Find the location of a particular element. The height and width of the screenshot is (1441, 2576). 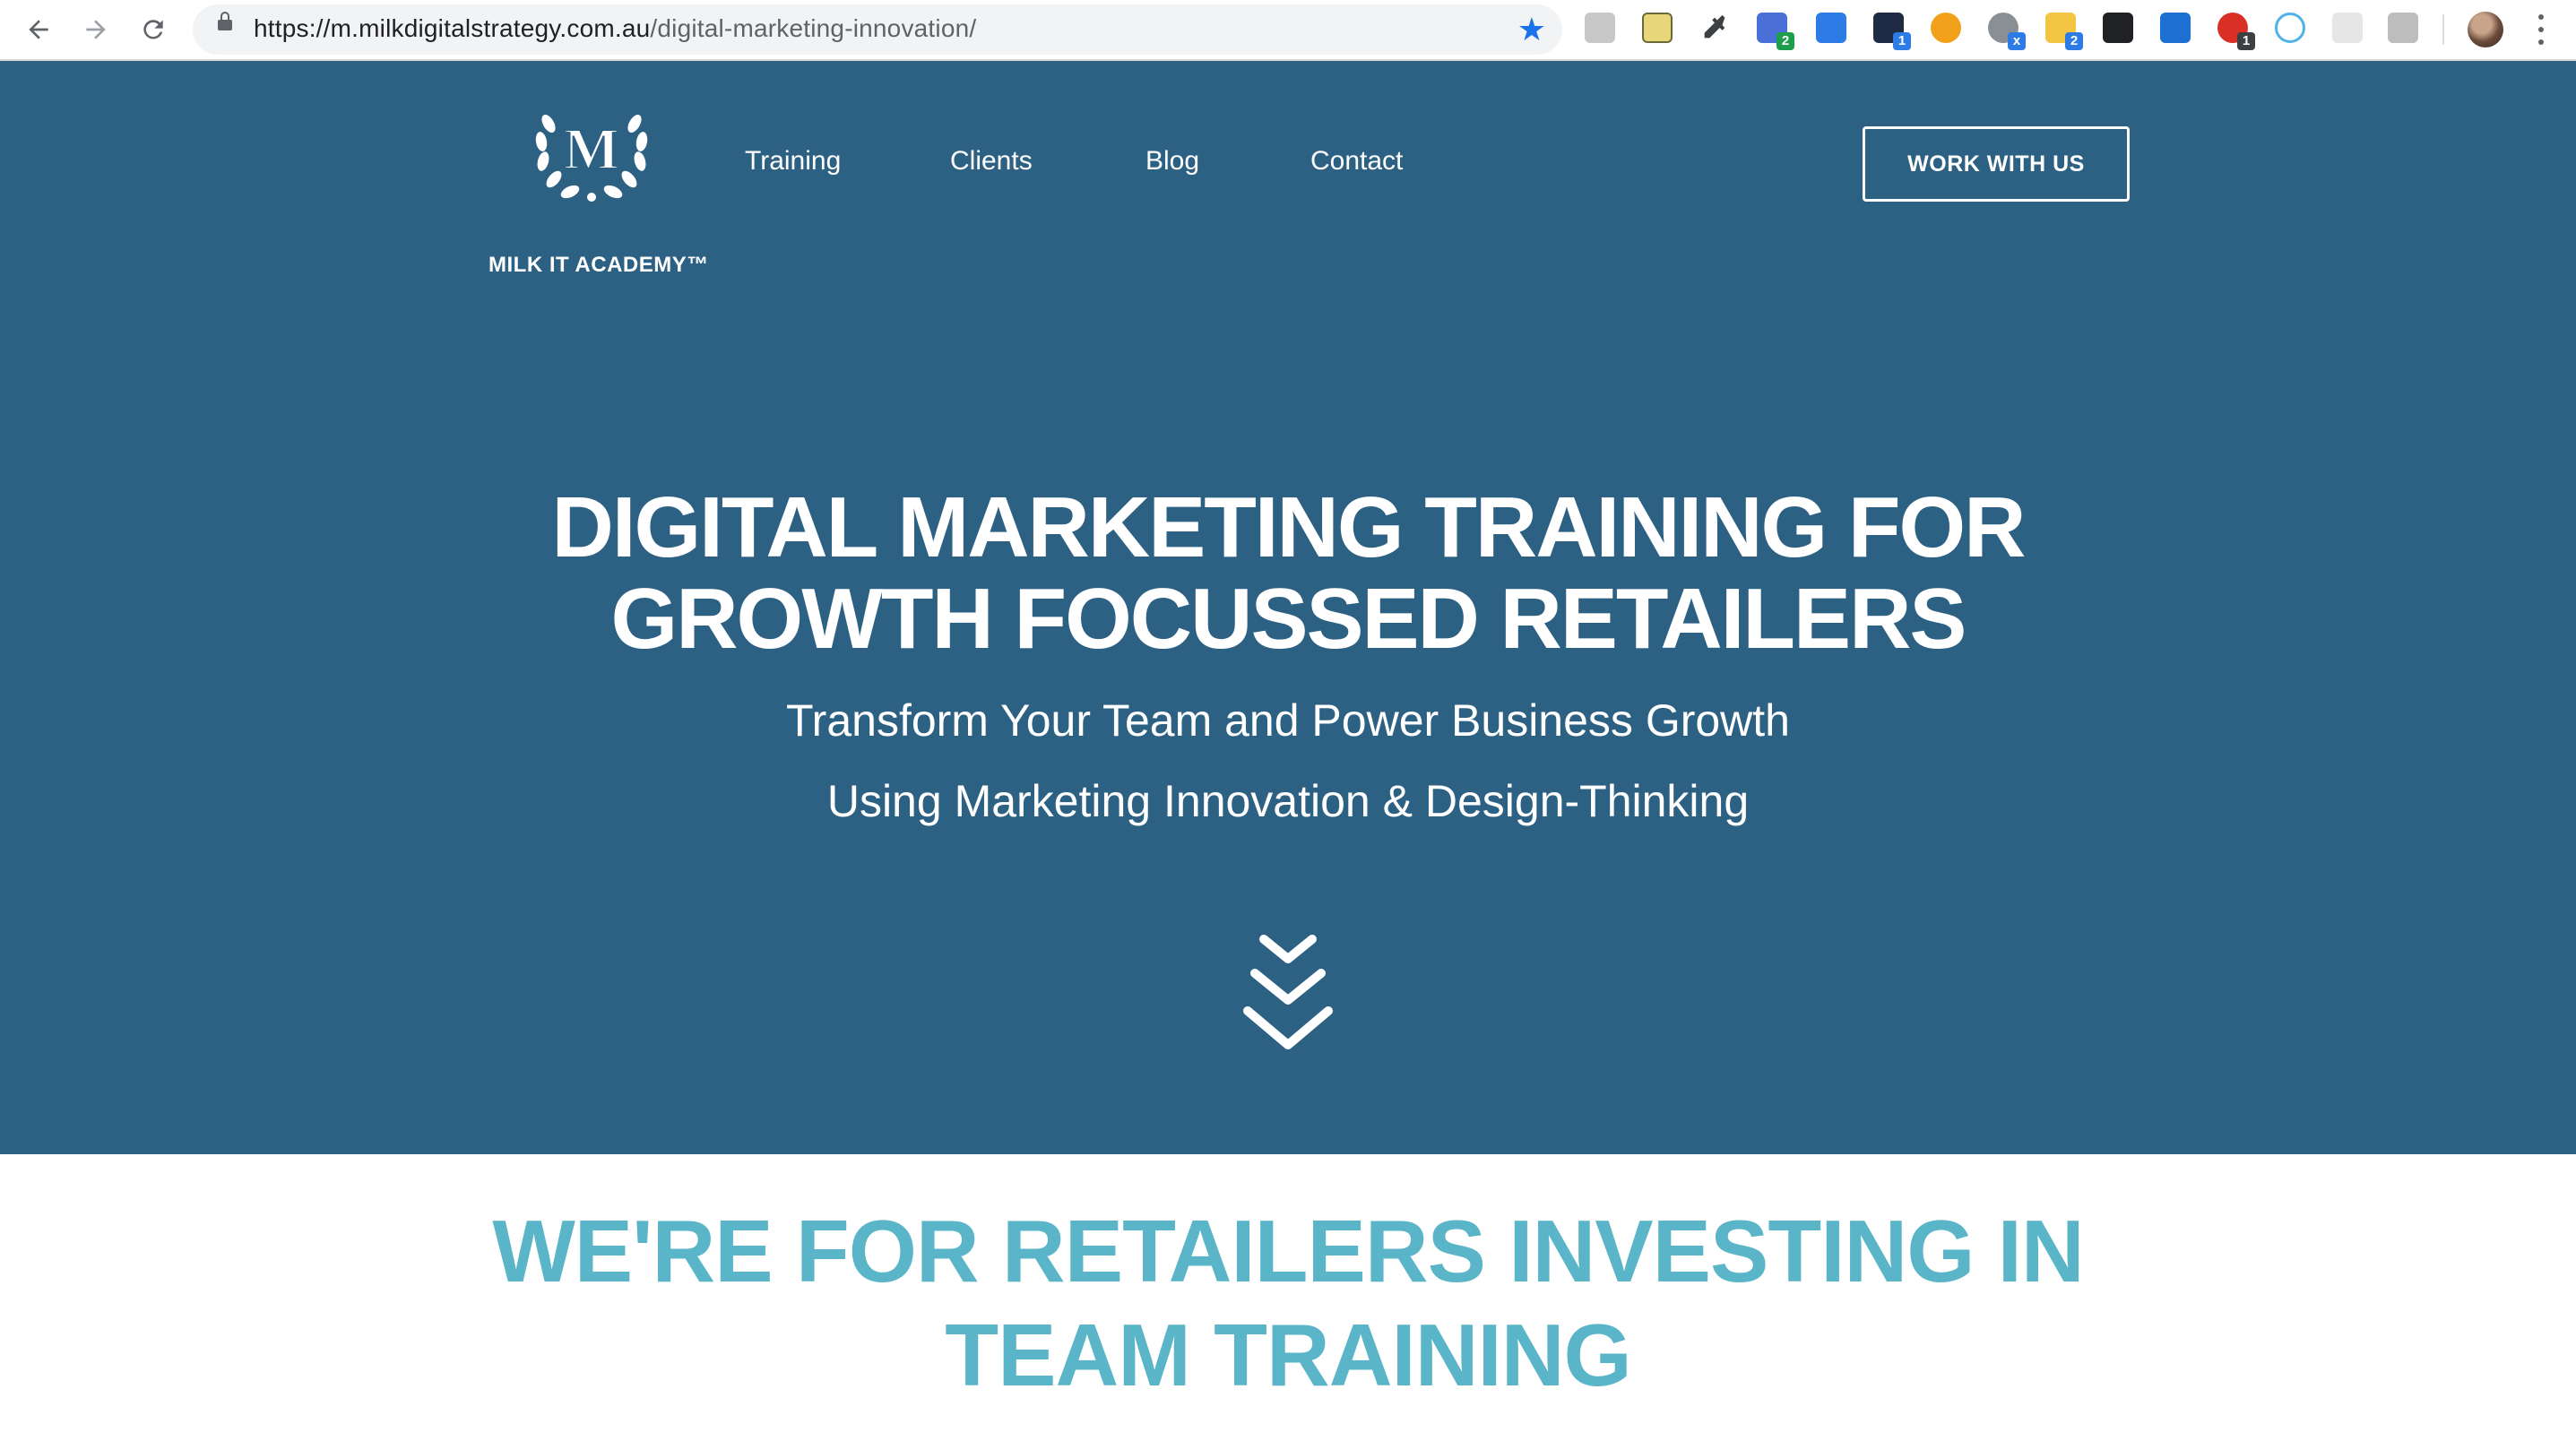

nav-blog: Blog is located at coordinates (1172, 161).